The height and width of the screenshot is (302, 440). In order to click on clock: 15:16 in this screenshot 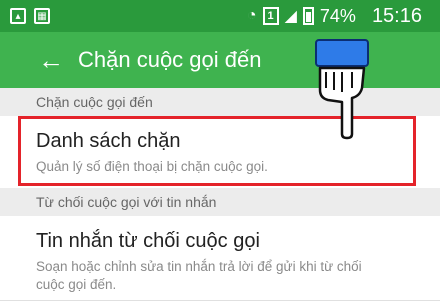, I will do `click(396, 15)`.